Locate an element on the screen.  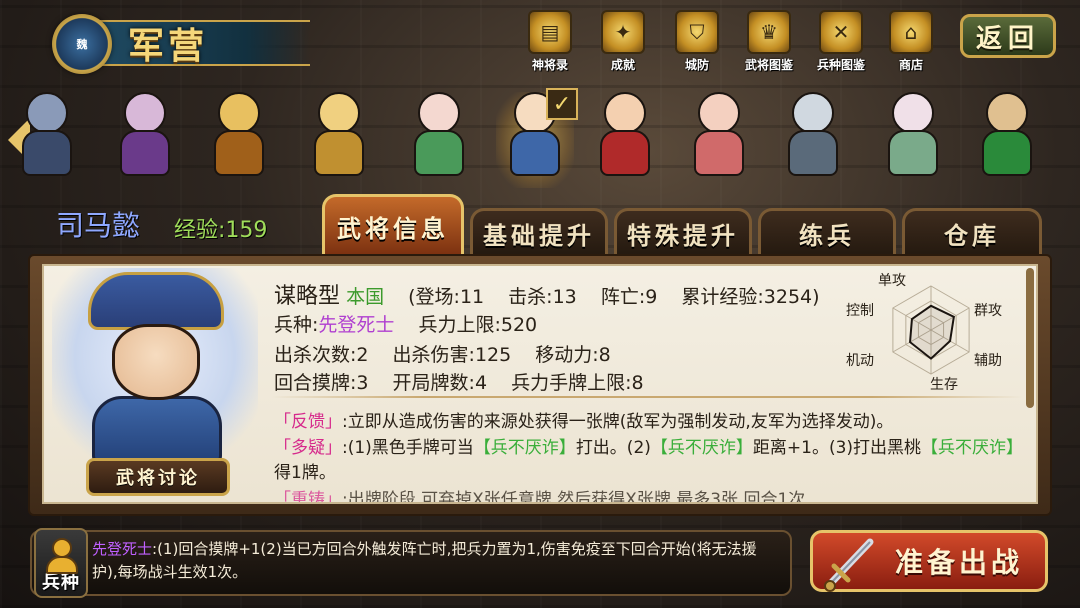
person-body-icon is located at coordinates (62, 565).